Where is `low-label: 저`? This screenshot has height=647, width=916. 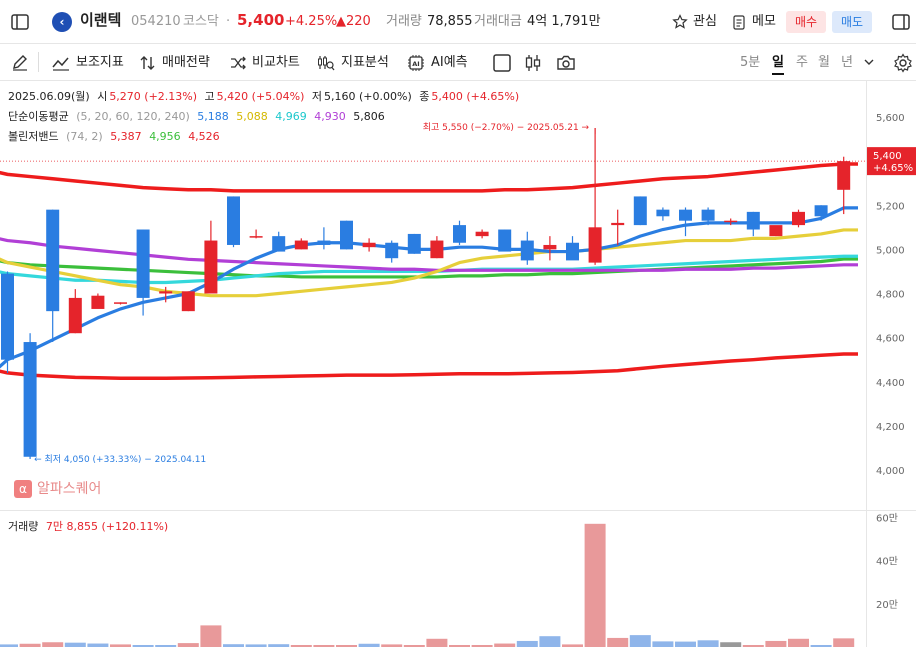 low-label: 저 is located at coordinates (317, 96).